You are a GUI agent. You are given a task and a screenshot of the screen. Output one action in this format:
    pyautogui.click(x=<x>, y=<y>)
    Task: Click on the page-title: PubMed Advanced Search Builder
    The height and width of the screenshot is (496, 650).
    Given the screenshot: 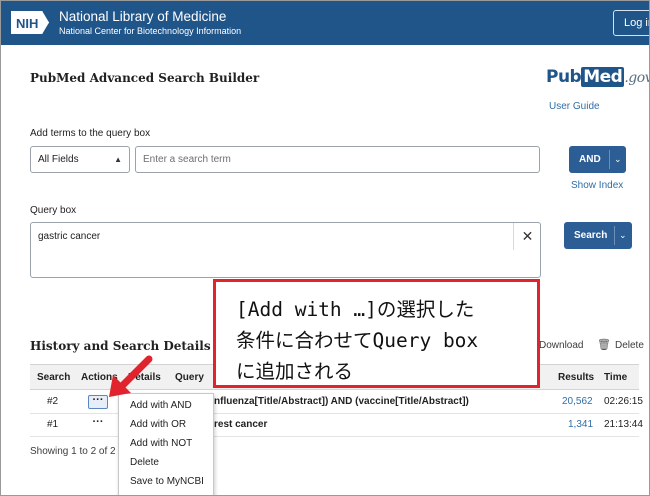 What is the action you would take?
    pyautogui.click(x=145, y=78)
    